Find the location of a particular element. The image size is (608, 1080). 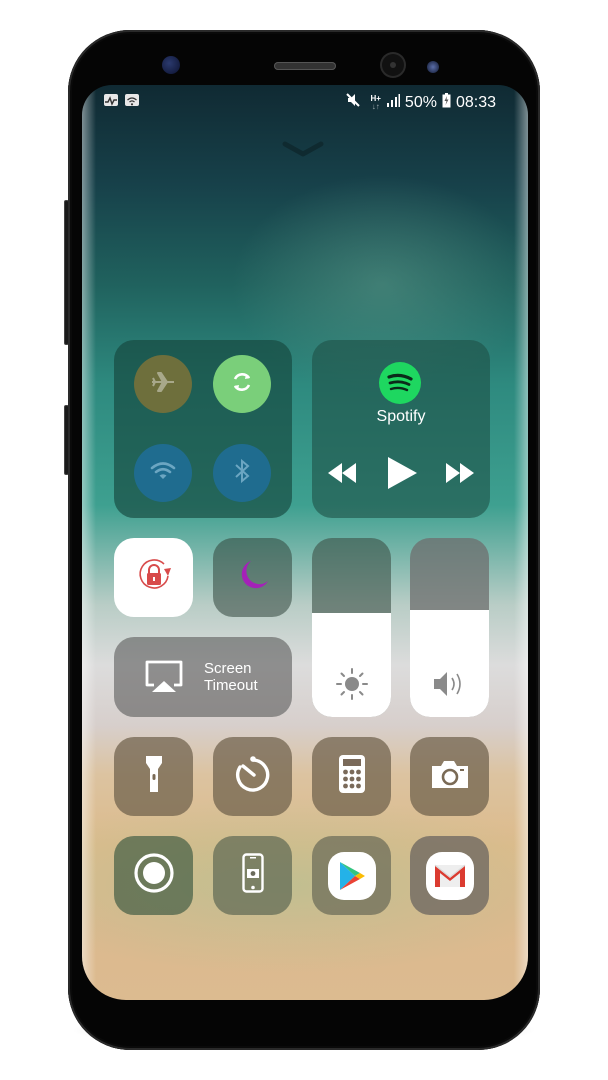

rotation-lock-icon is located at coordinates (154, 577).